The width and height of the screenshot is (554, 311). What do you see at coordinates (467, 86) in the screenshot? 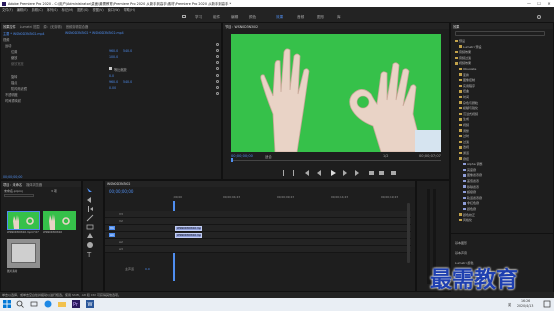
I see `effects-list-item: 实用程序` at bounding box center [467, 86].